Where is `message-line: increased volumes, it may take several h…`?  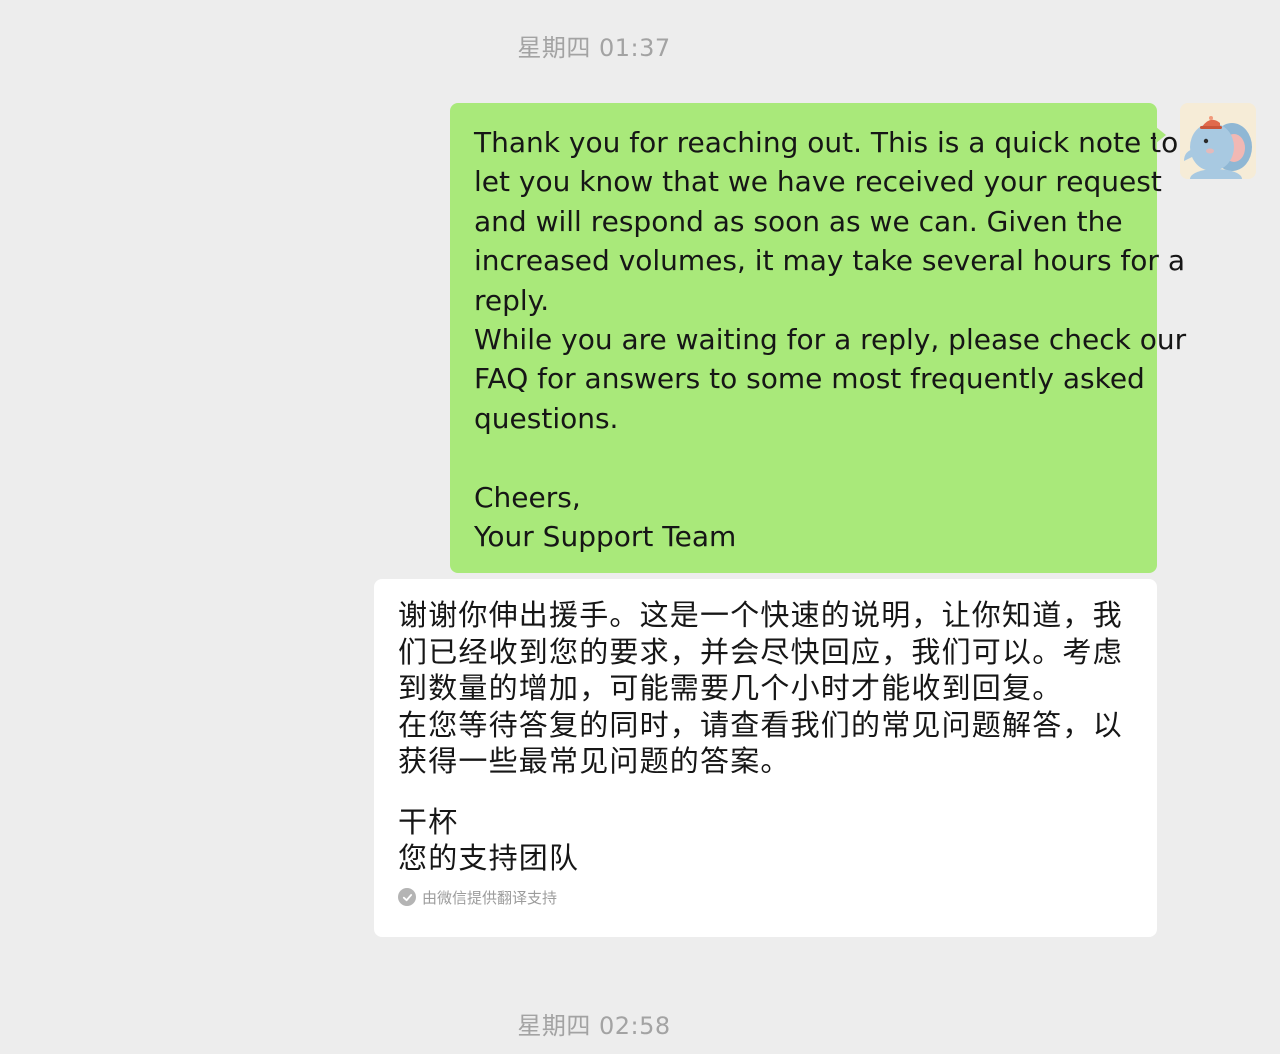 message-line: increased volumes, it may take several h… is located at coordinates (829, 261).